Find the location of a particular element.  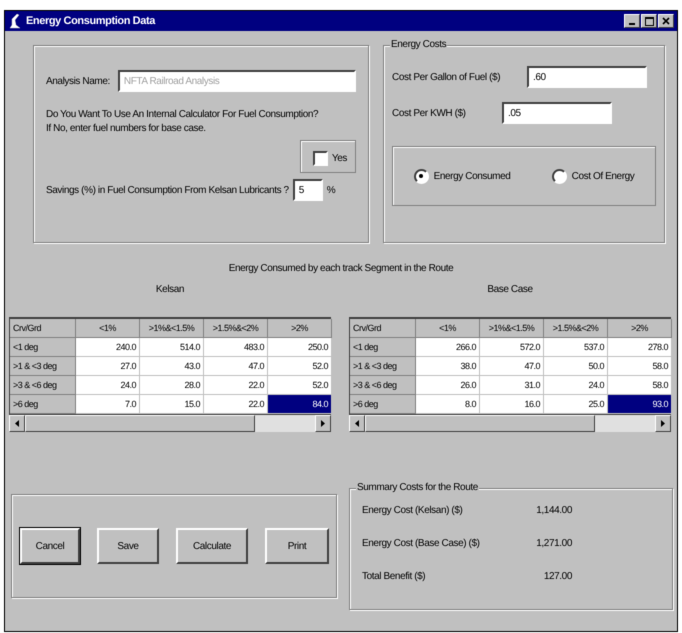

summary-label: Total Benefit ($) is located at coordinates (394, 576).